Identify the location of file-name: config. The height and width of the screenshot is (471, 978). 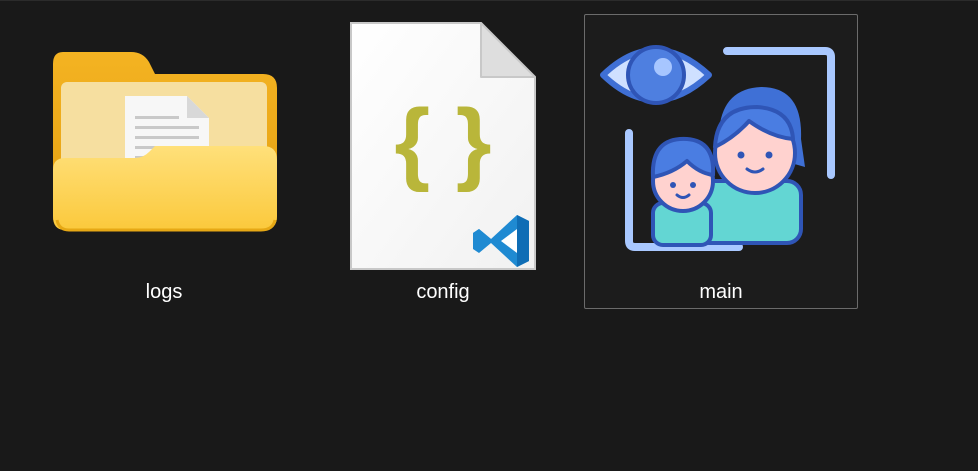
(443, 292).